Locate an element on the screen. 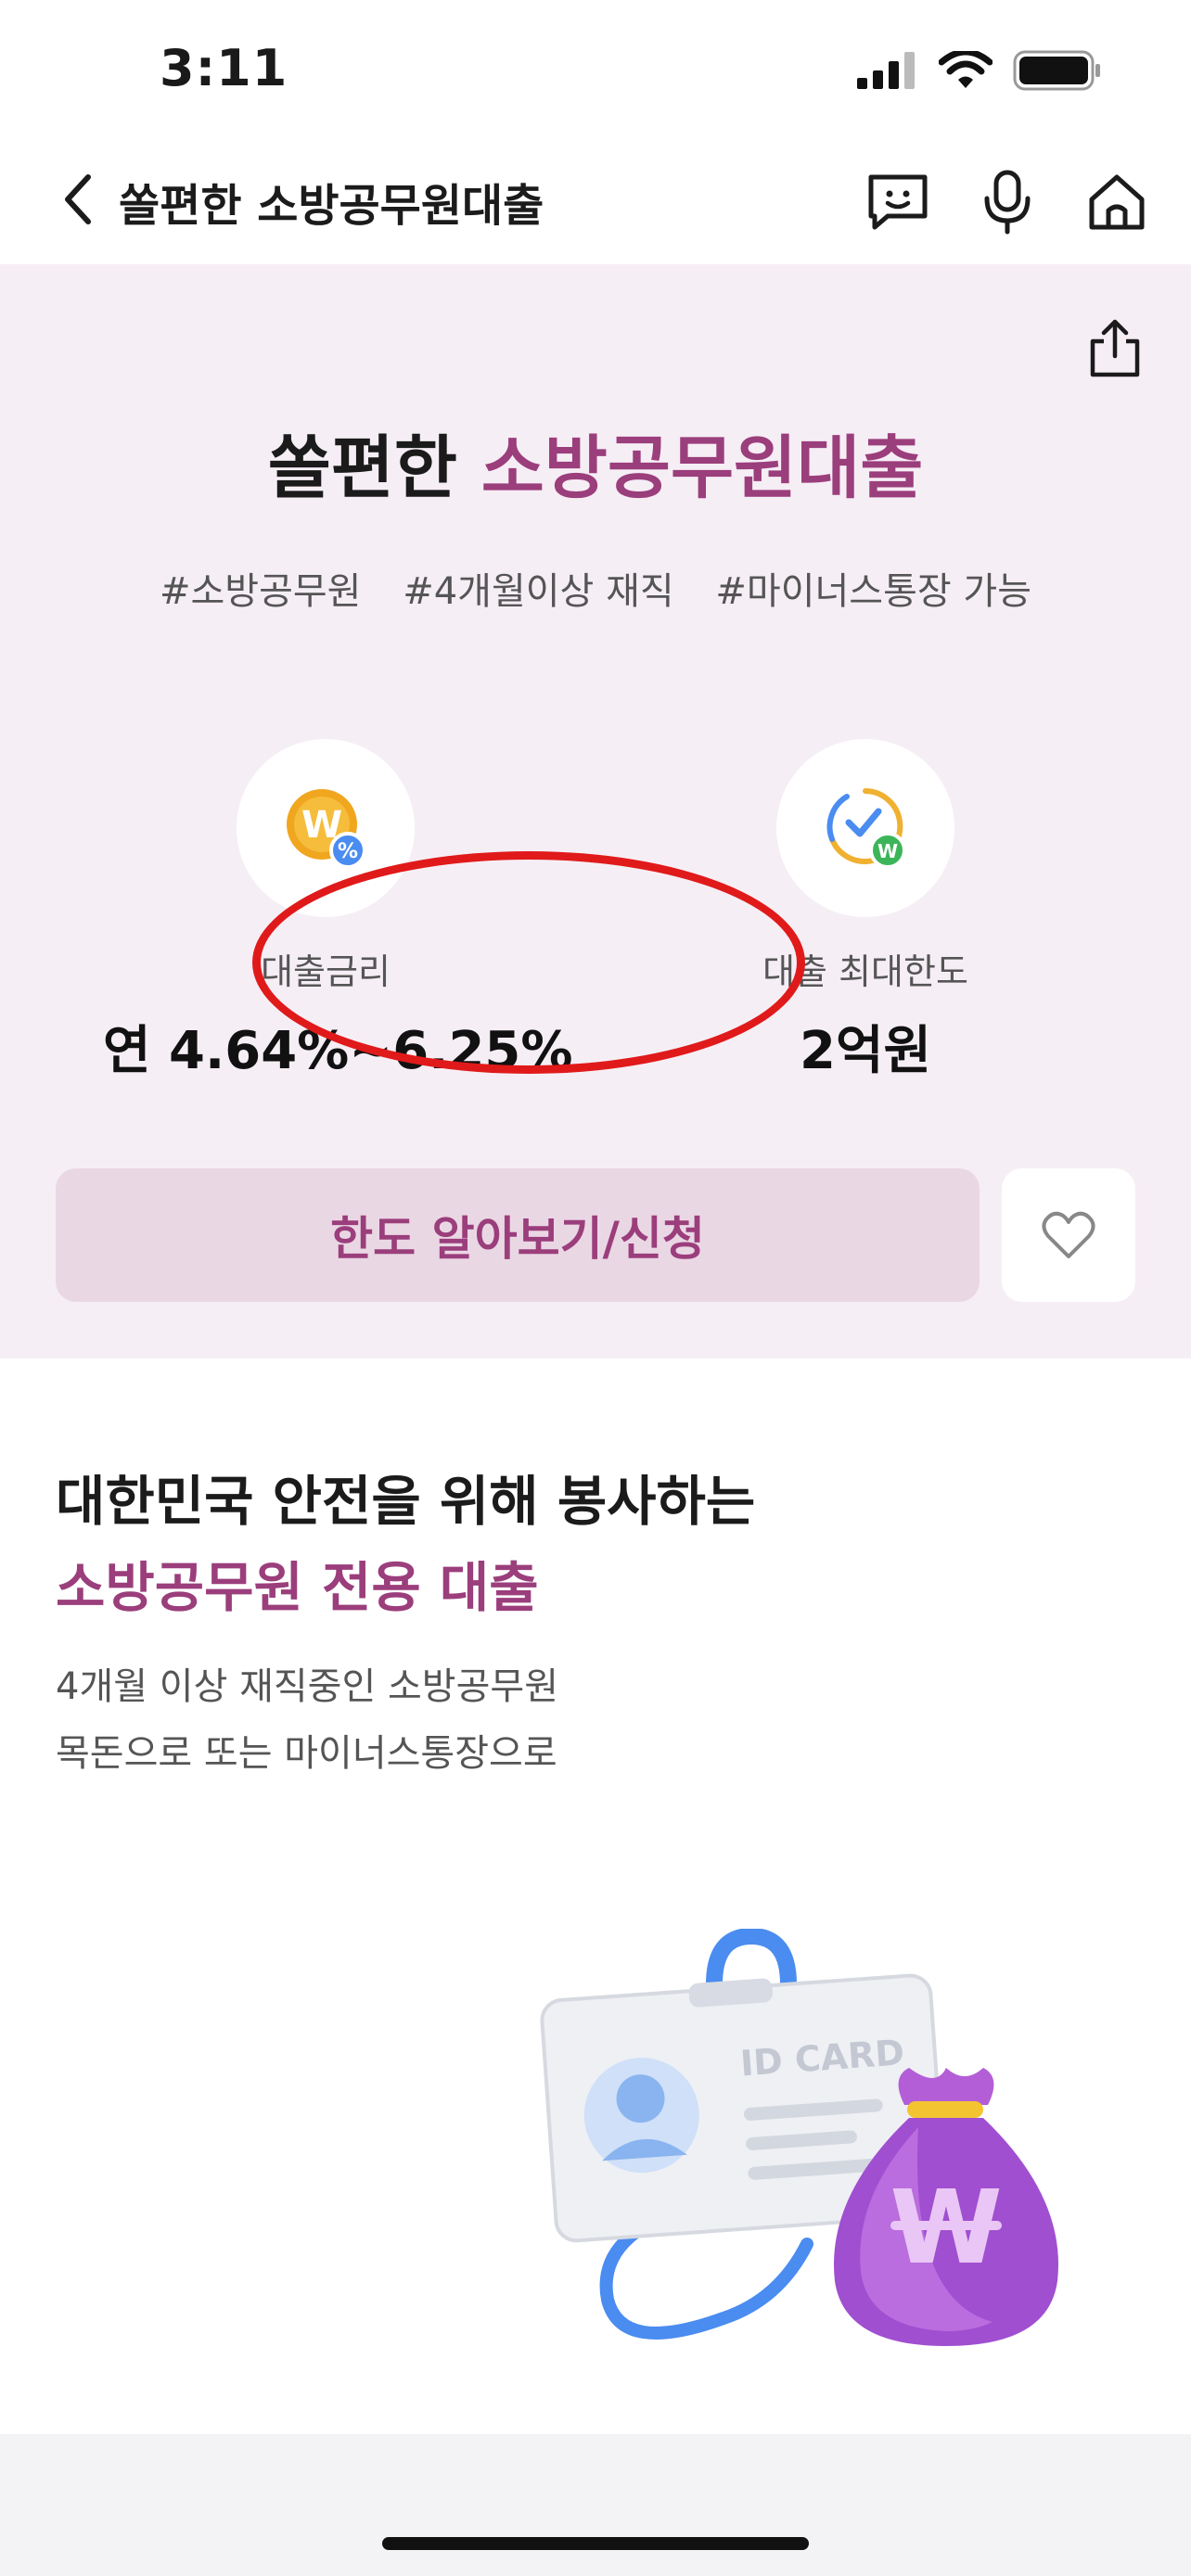 This screenshot has height=2576, width=1191. status-icons is located at coordinates (980, 71).